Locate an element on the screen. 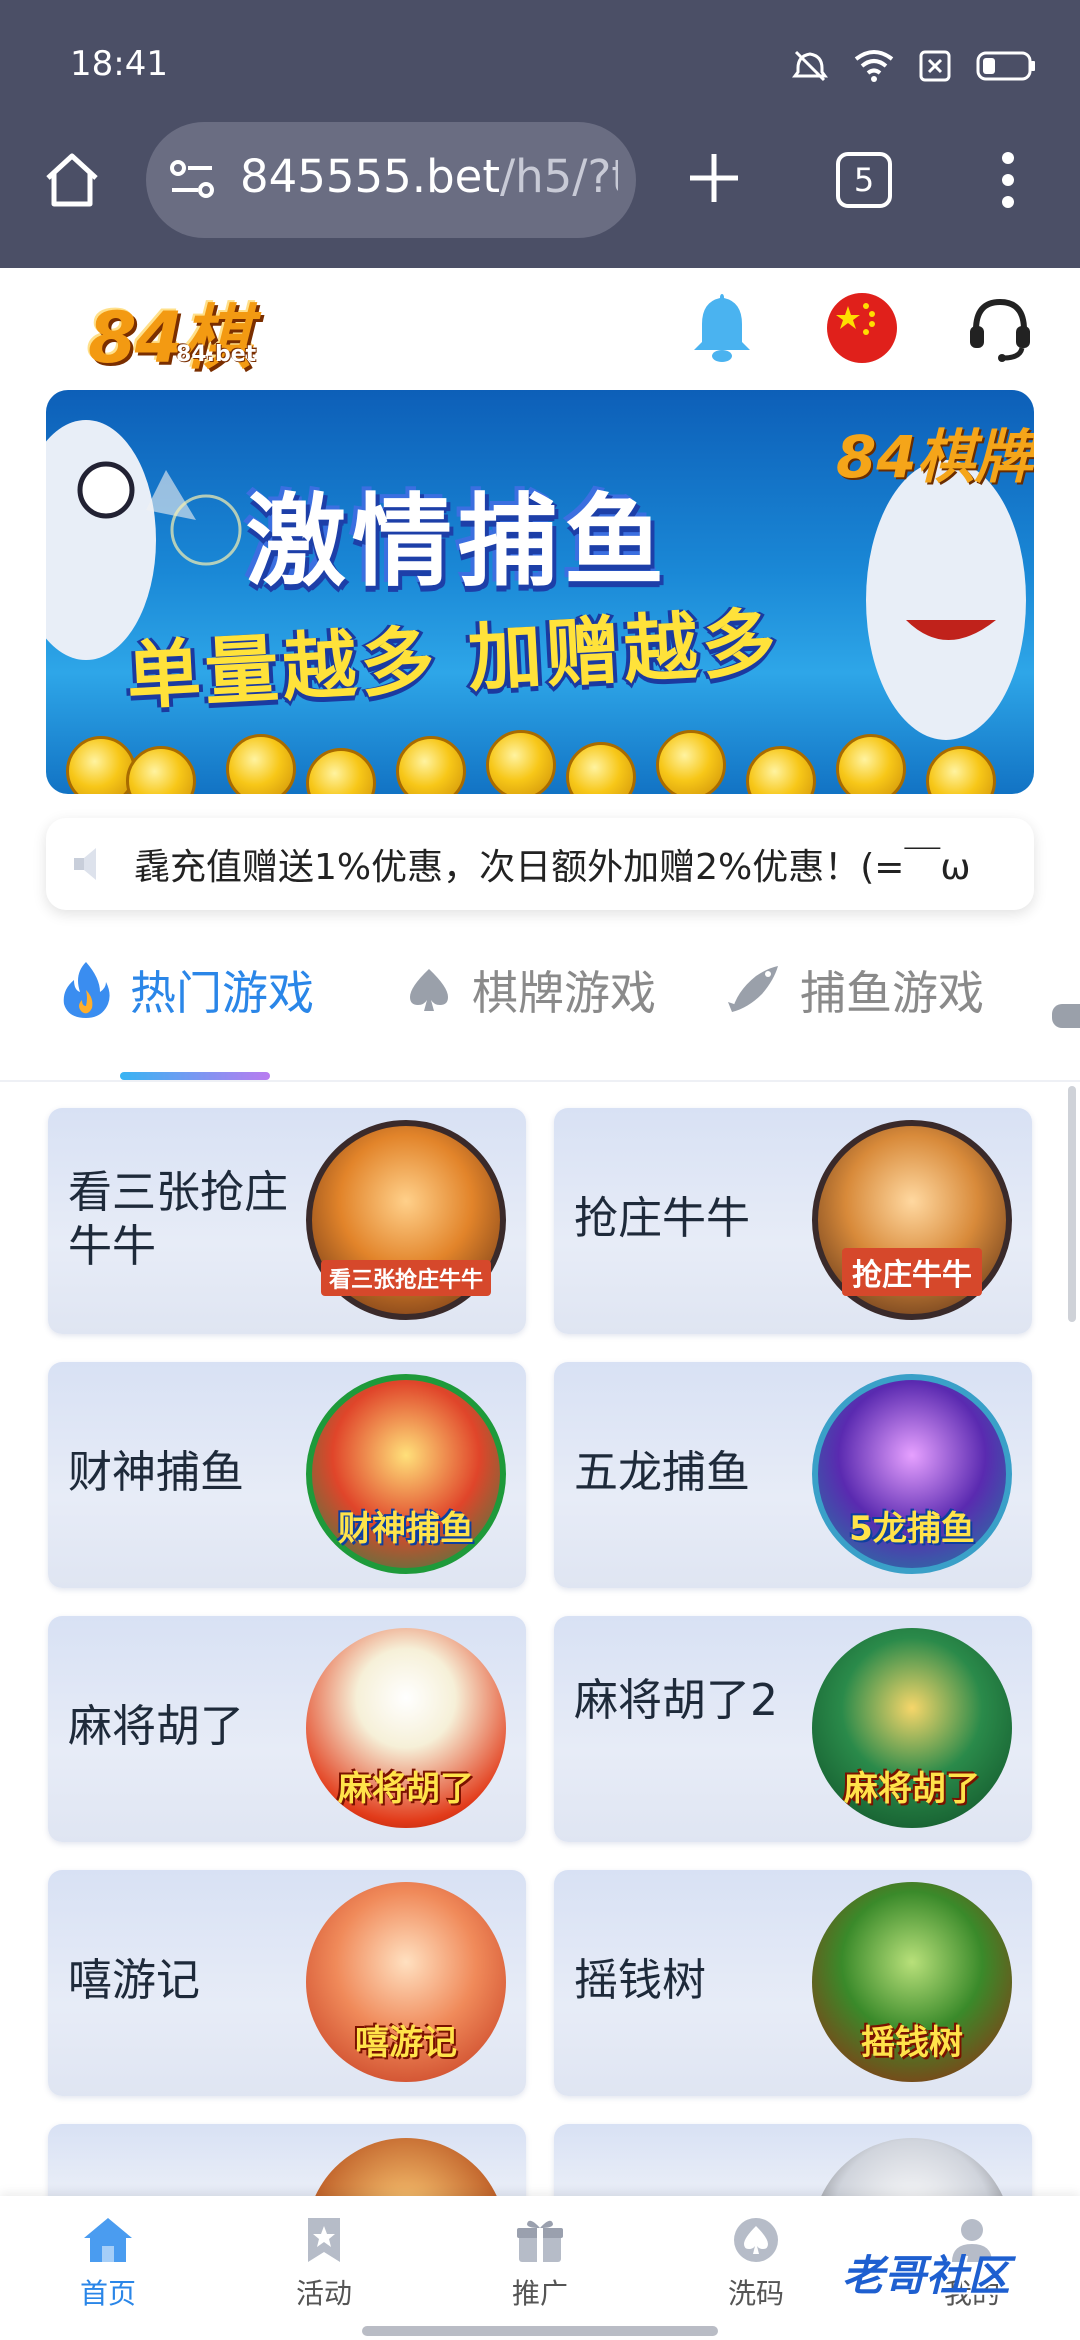 The height and width of the screenshot is (2340, 1080). nav-home: 首页 is located at coordinates (108, 2264).